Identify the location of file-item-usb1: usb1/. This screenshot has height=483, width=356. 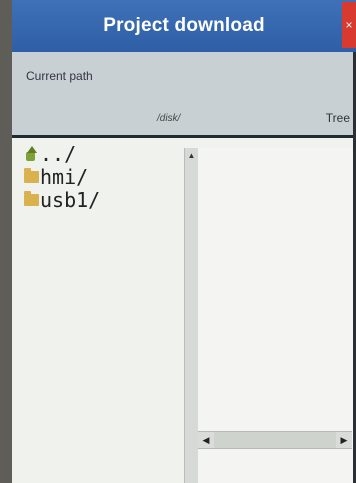
(104, 199).